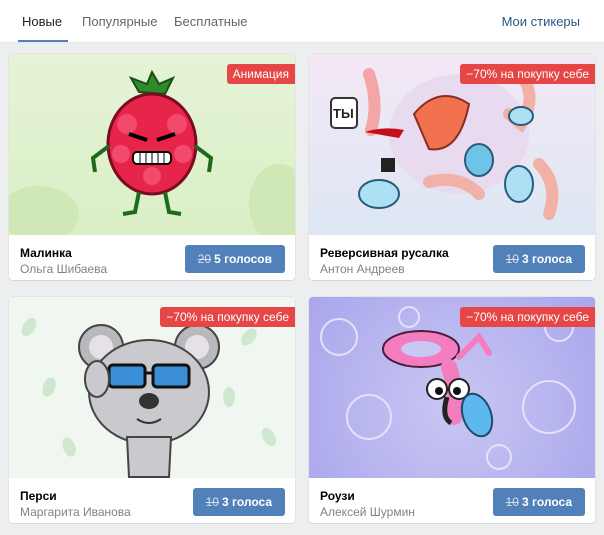  What do you see at coordinates (46, 253) in the screenshot?
I see `pack-title: Малинка` at bounding box center [46, 253].